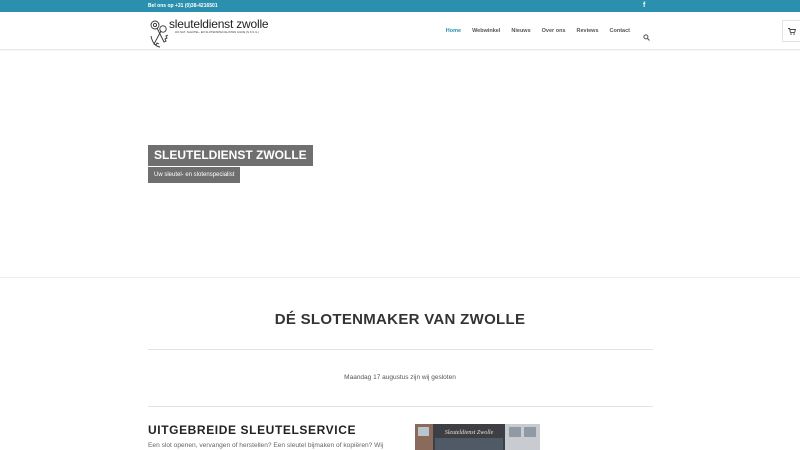 The image size is (800, 450). Describe the element at coordinates (486, 31) in the screenshot. I see `nav-item-webwinkel: Webwinkel` at that location.